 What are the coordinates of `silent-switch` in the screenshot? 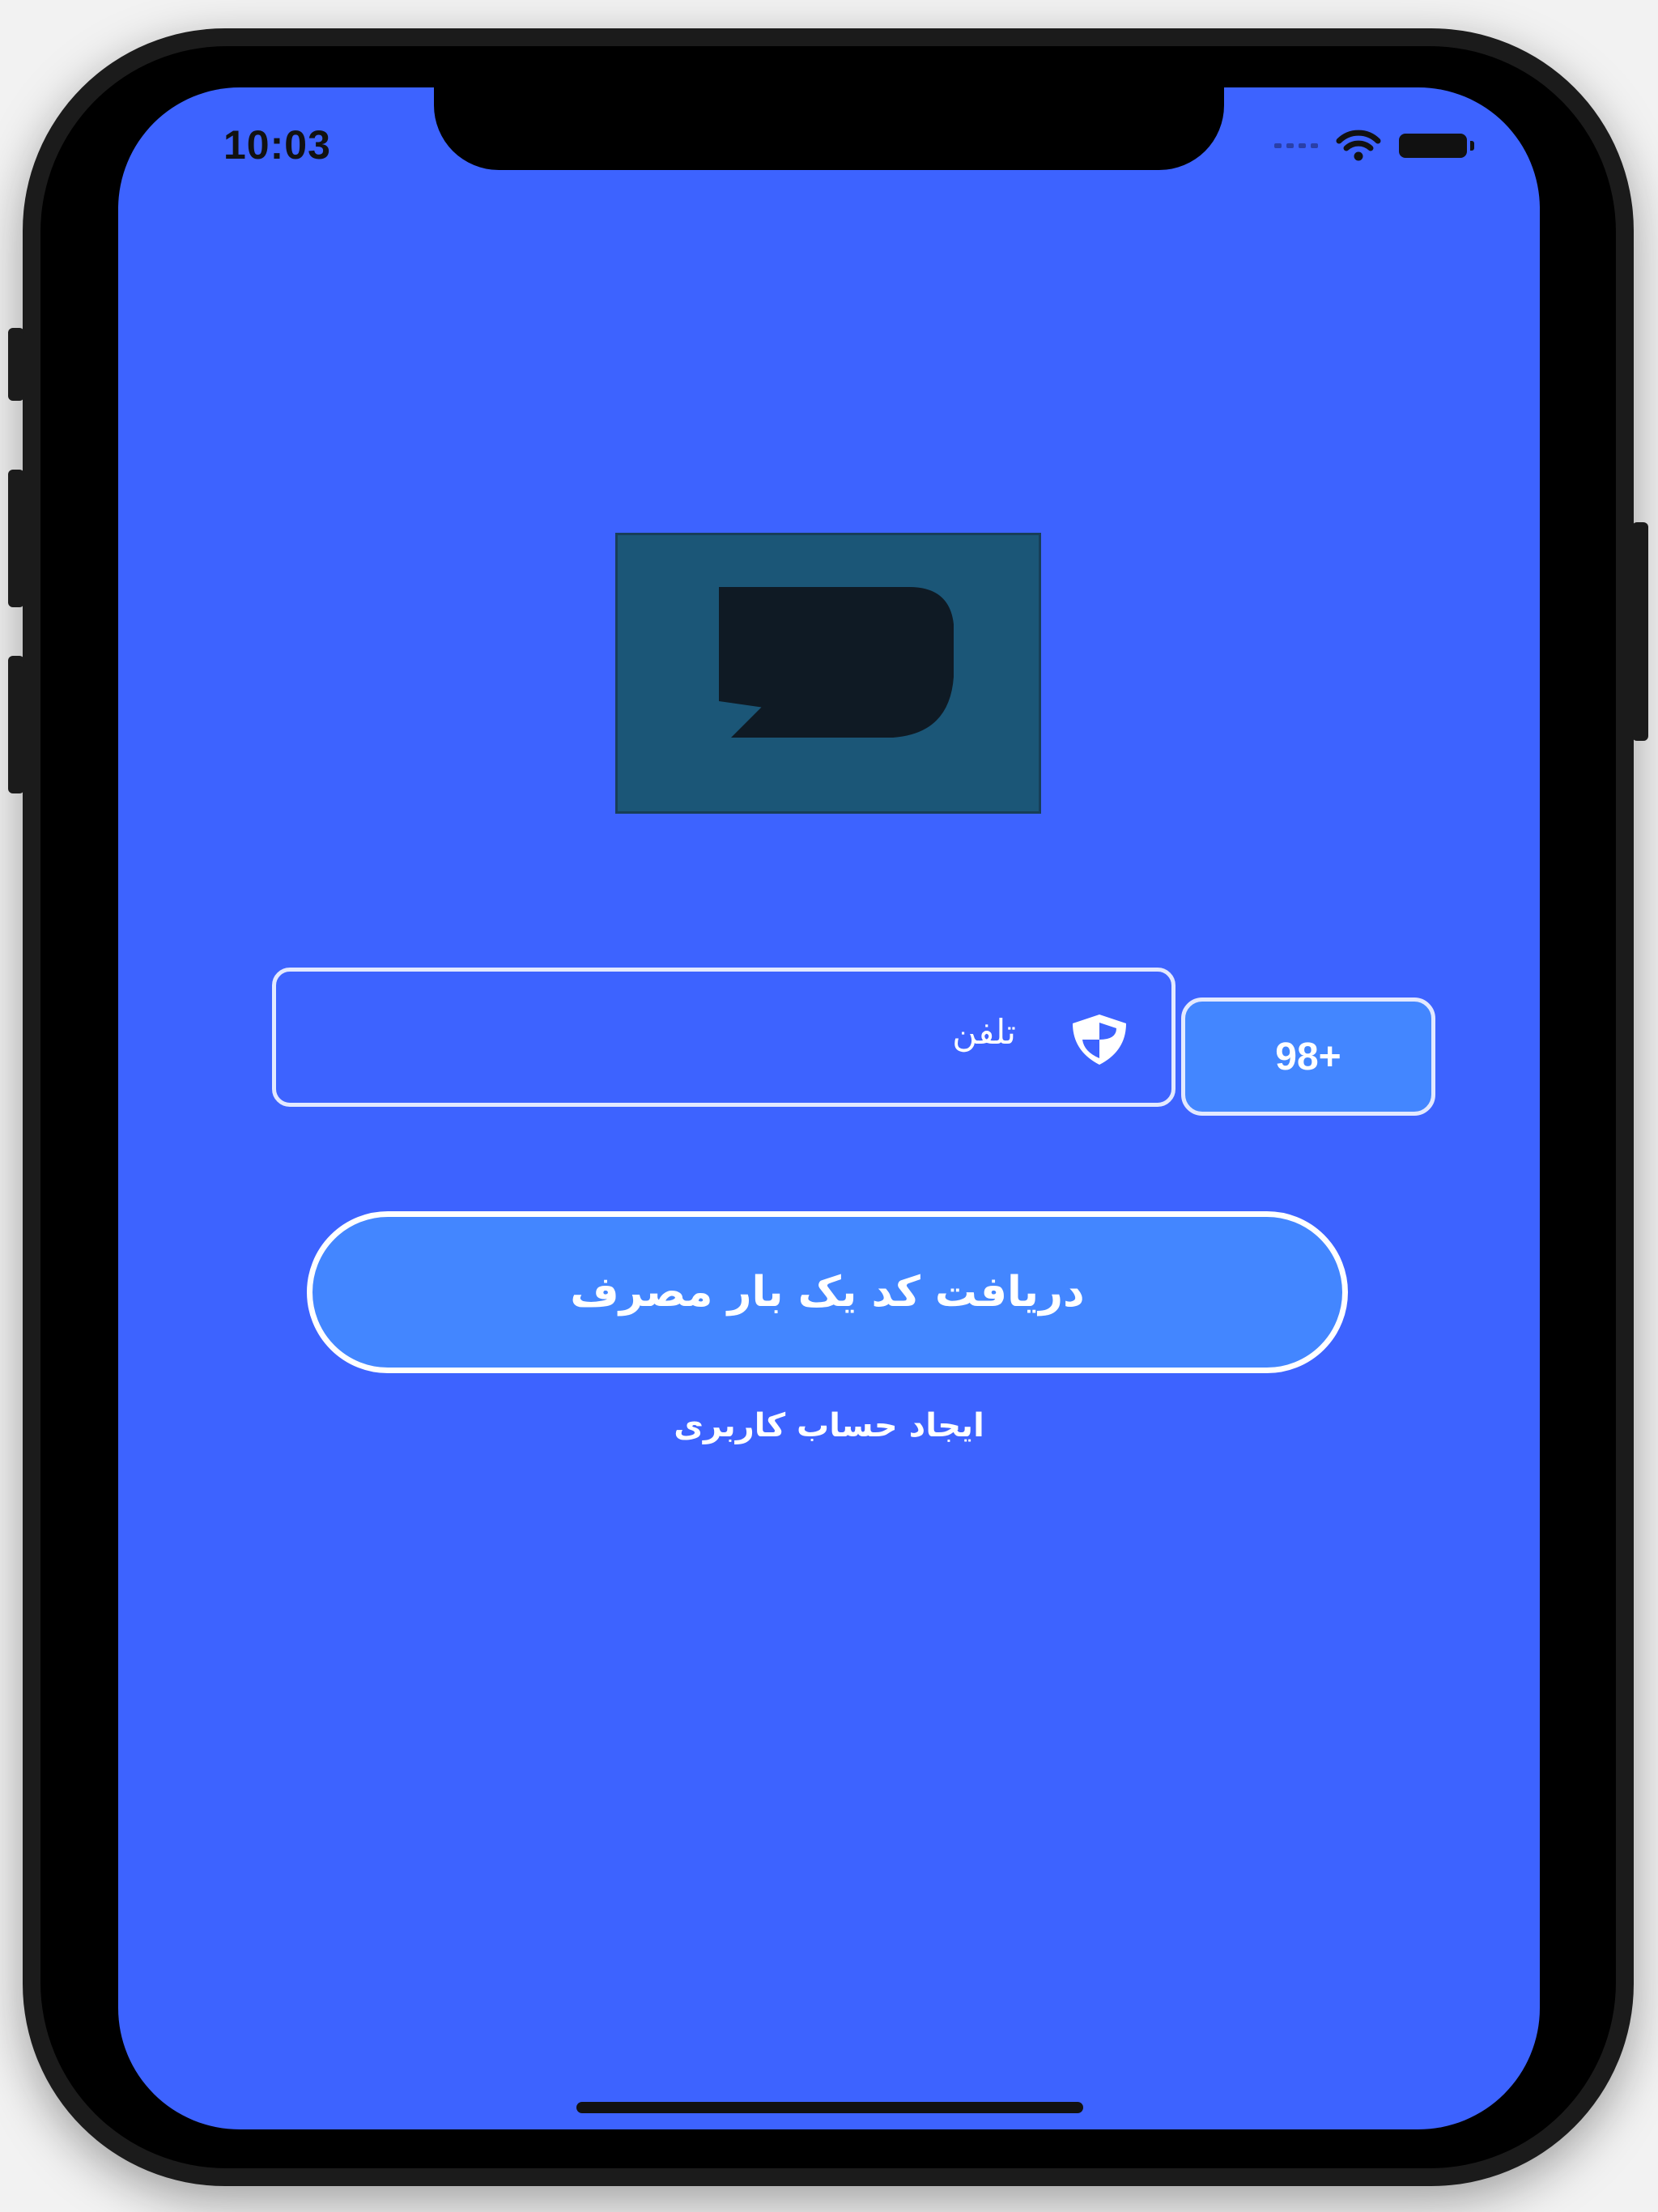 It's located at (16, 364).